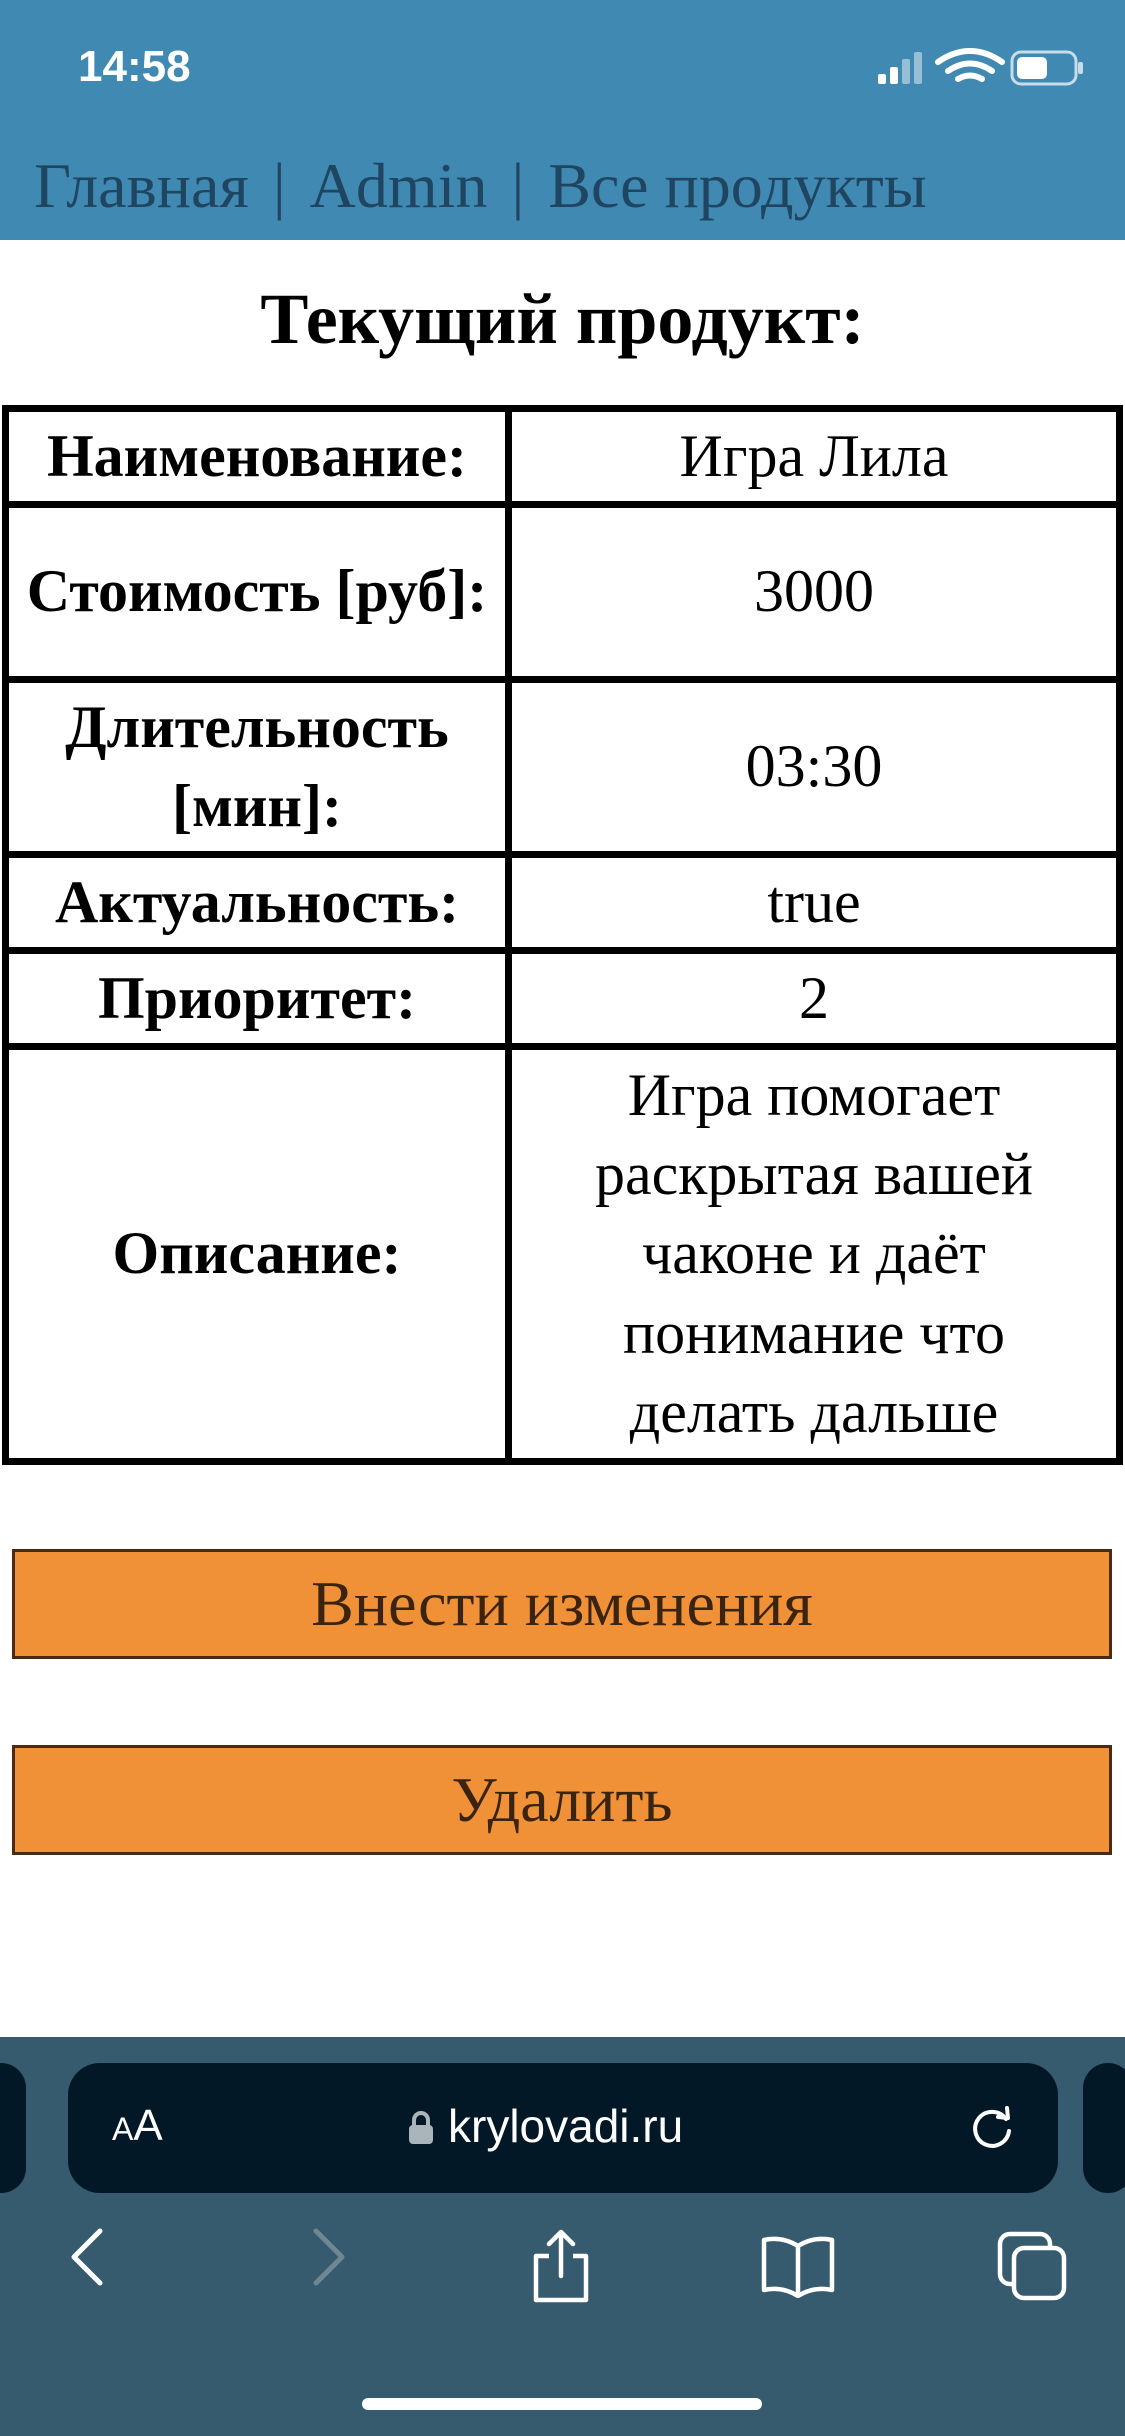  I want to click on row-label: Приоритет:, so click(257, 998).